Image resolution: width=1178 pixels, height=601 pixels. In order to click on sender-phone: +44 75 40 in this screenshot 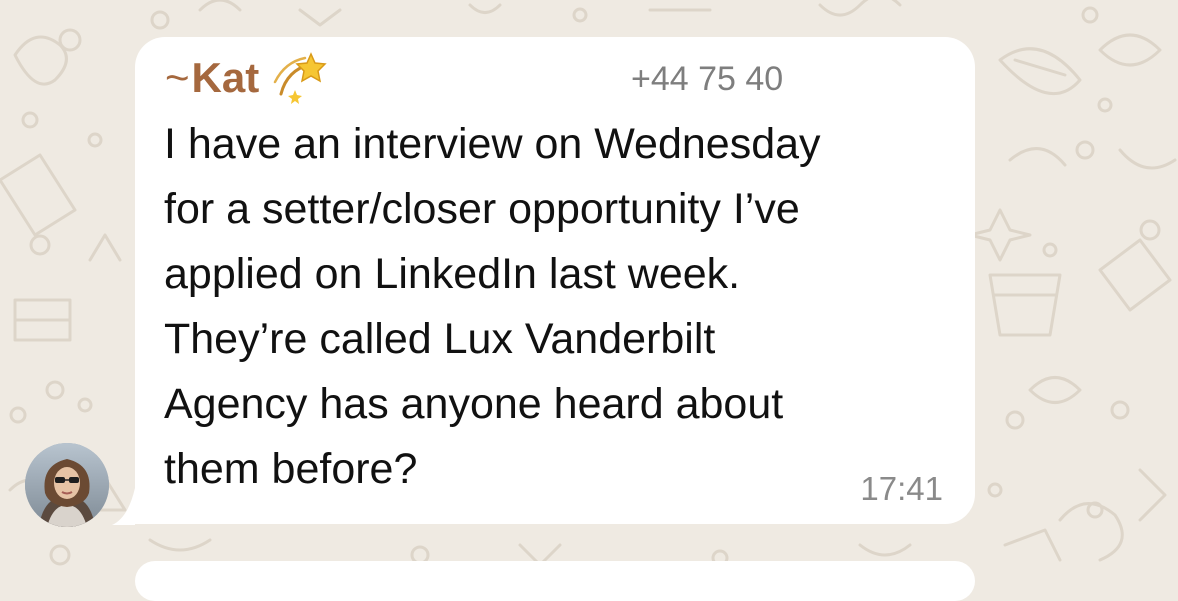, I will do `click(707, 79)`.